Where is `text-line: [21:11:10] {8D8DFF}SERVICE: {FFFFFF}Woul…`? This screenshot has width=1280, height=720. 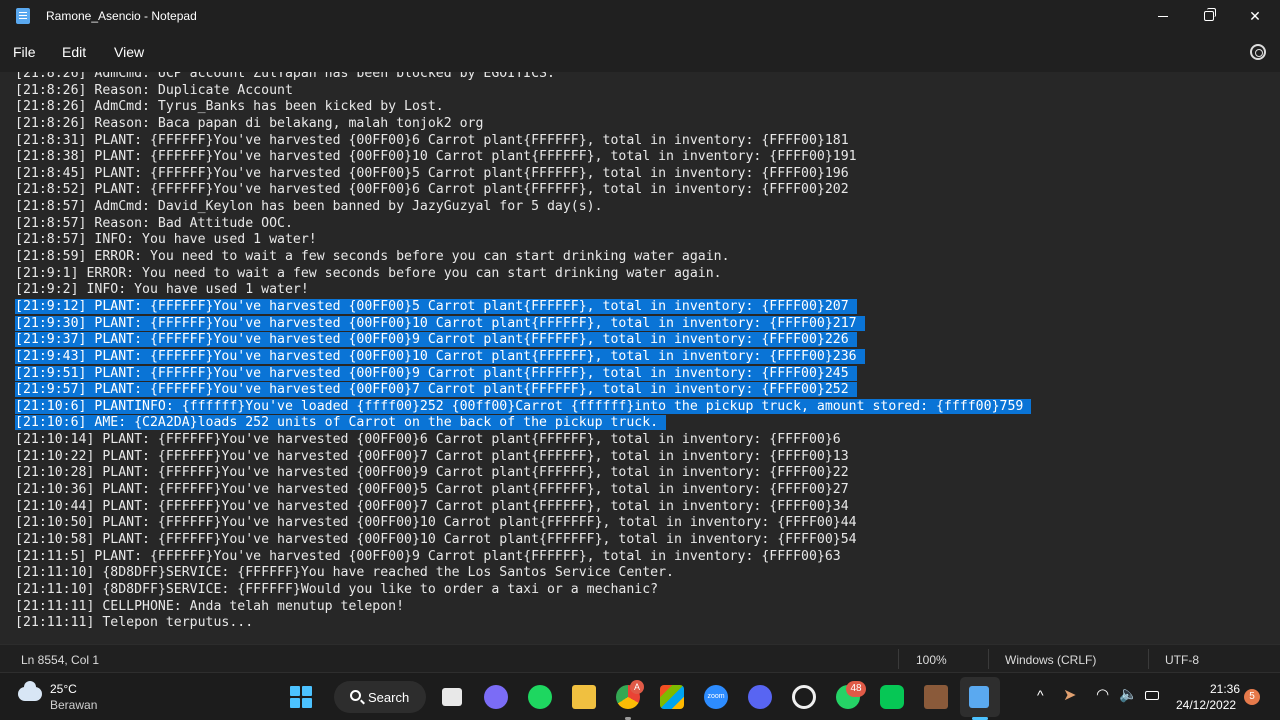
text-line: [21:11:10] {8D8DFF}SERVICE: {FFFFFF}Woul… is located at coordinates (523, 590).